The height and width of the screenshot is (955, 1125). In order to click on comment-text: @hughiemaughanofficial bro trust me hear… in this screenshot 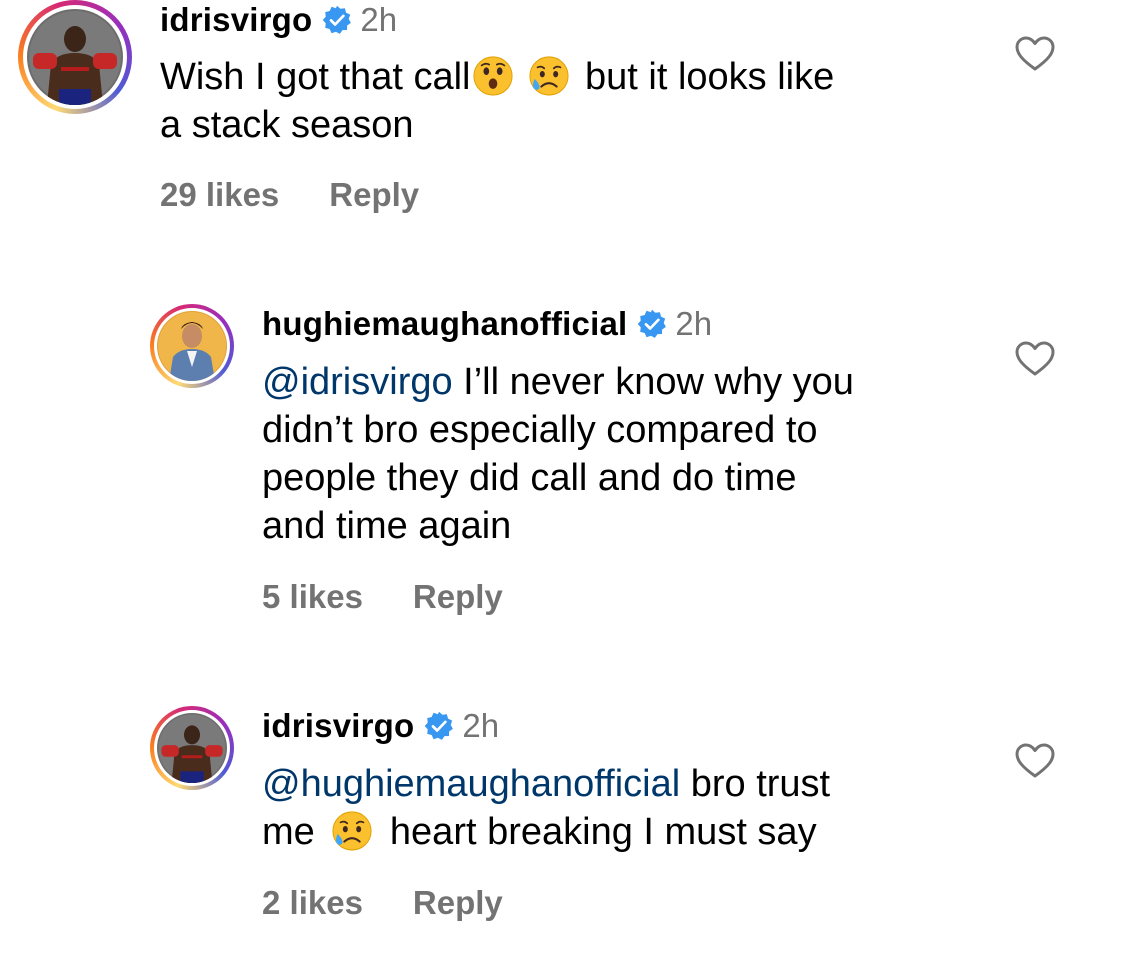, I will do `click(546, 808)`.